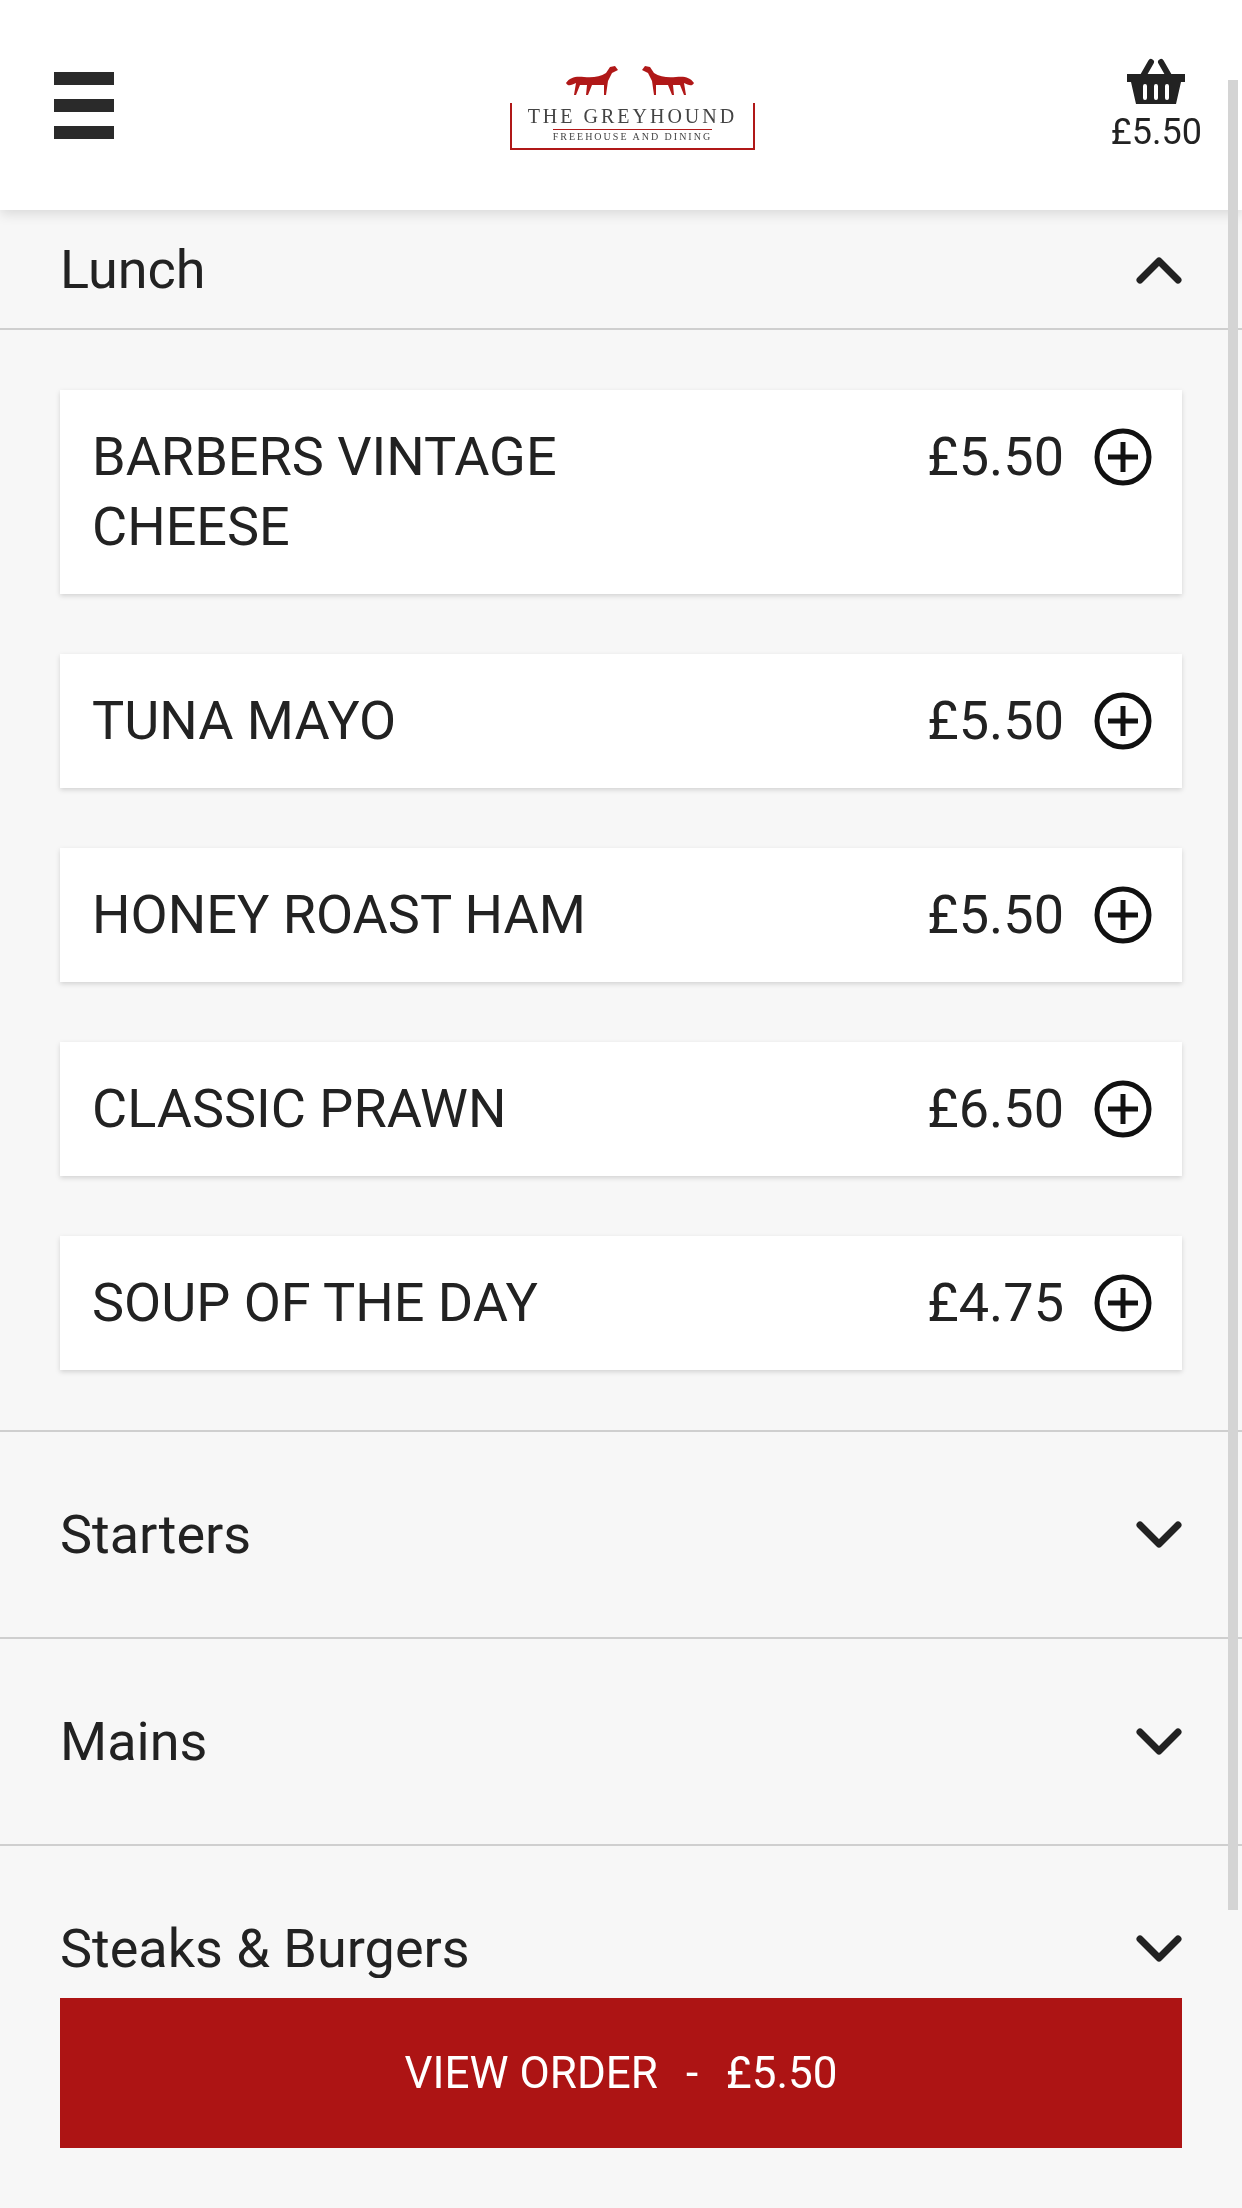  What do you see at coordinates (621, 1109) in the screenshot?
I see `menu-item-card: CLASSIC PRAWN £6.50` at bounding box center [621, 1109].